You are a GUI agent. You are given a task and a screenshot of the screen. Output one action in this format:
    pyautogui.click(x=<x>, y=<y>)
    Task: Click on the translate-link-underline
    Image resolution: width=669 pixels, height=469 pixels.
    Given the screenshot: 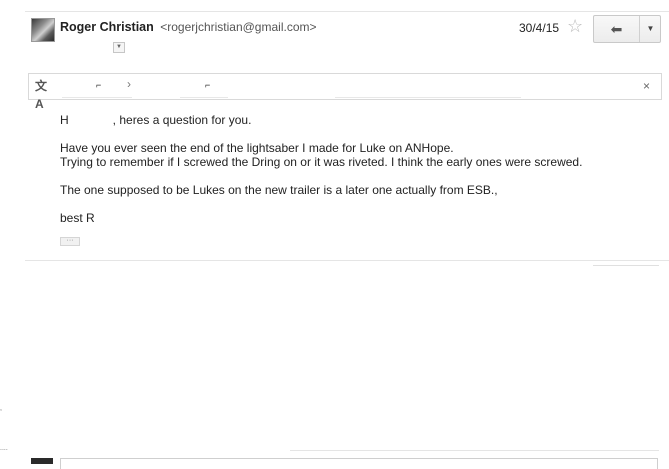 What is the action you would take?
    pyautogui.click(x=428, y=97)
    